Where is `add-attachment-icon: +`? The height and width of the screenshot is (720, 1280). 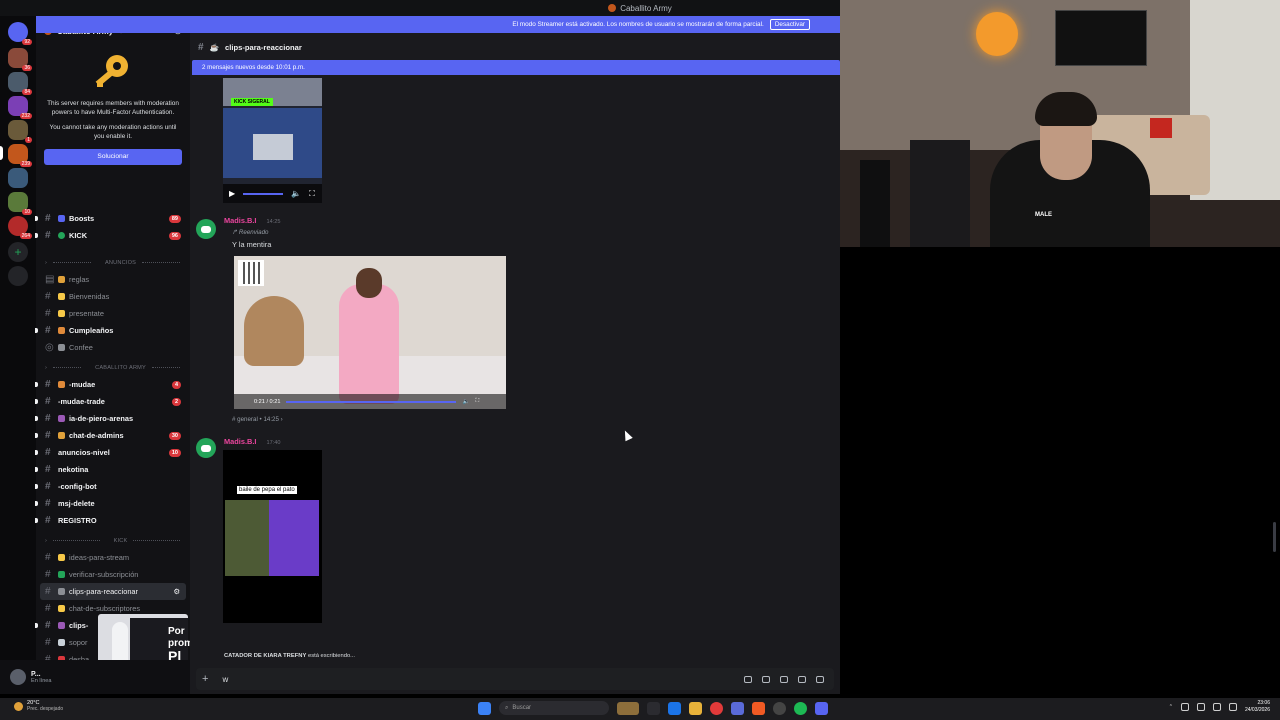
add-attachment-icon: + is located at coordinates (205, 679).